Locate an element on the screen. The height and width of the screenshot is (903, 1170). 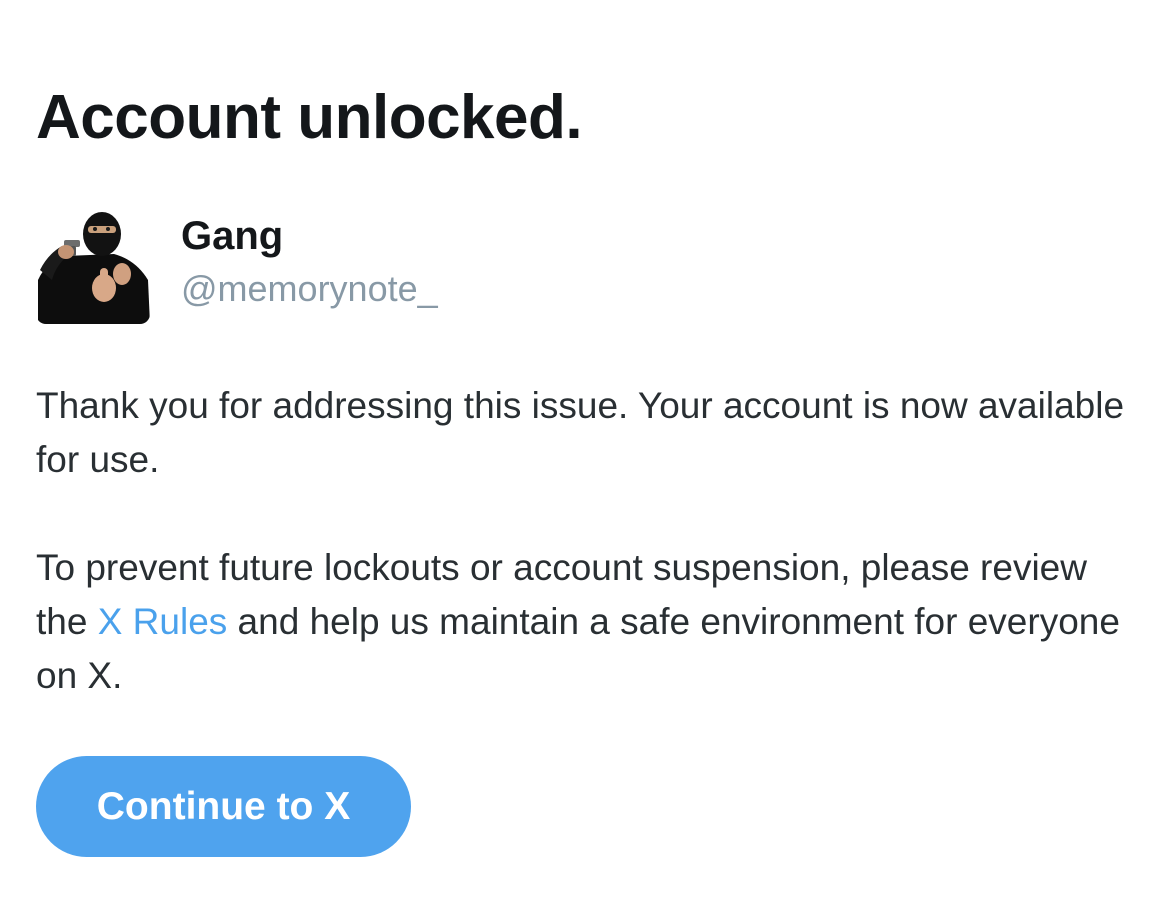
display-name: Gang is located at coordinates (232, 236).